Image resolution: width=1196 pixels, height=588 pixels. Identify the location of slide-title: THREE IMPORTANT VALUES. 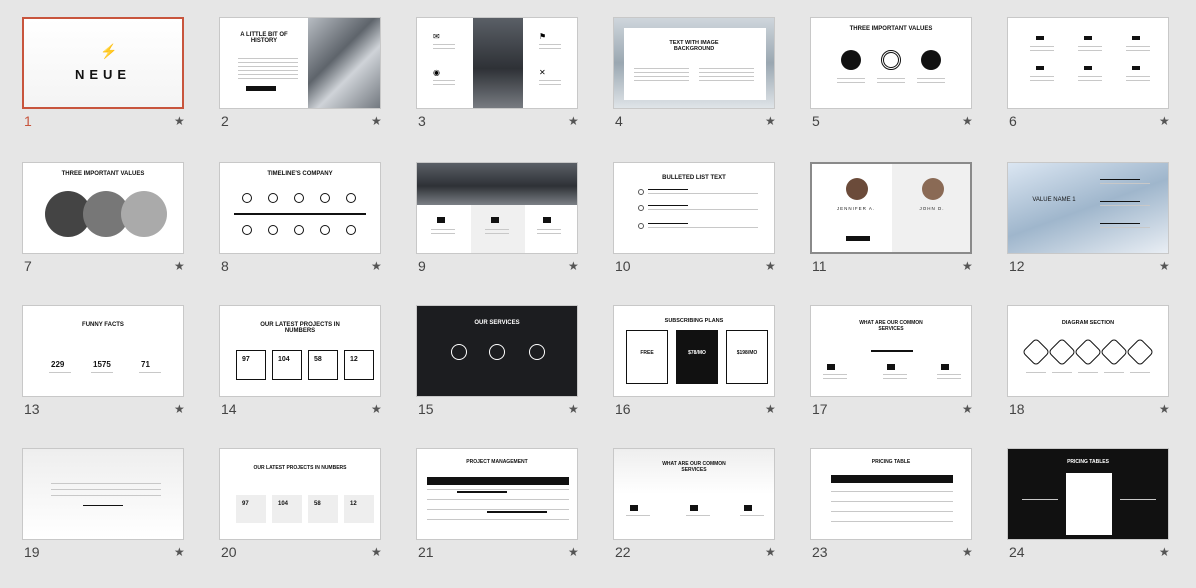
(891, 29).